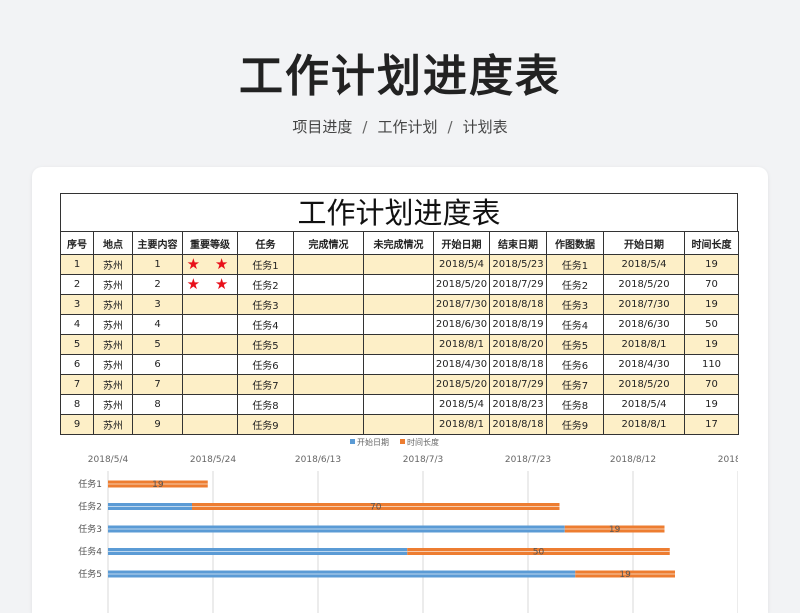 Image resolution: width=800 pixels, height=613 pixels. I want to click on table-cell-chart-task: 任务5, so click(575, 344).